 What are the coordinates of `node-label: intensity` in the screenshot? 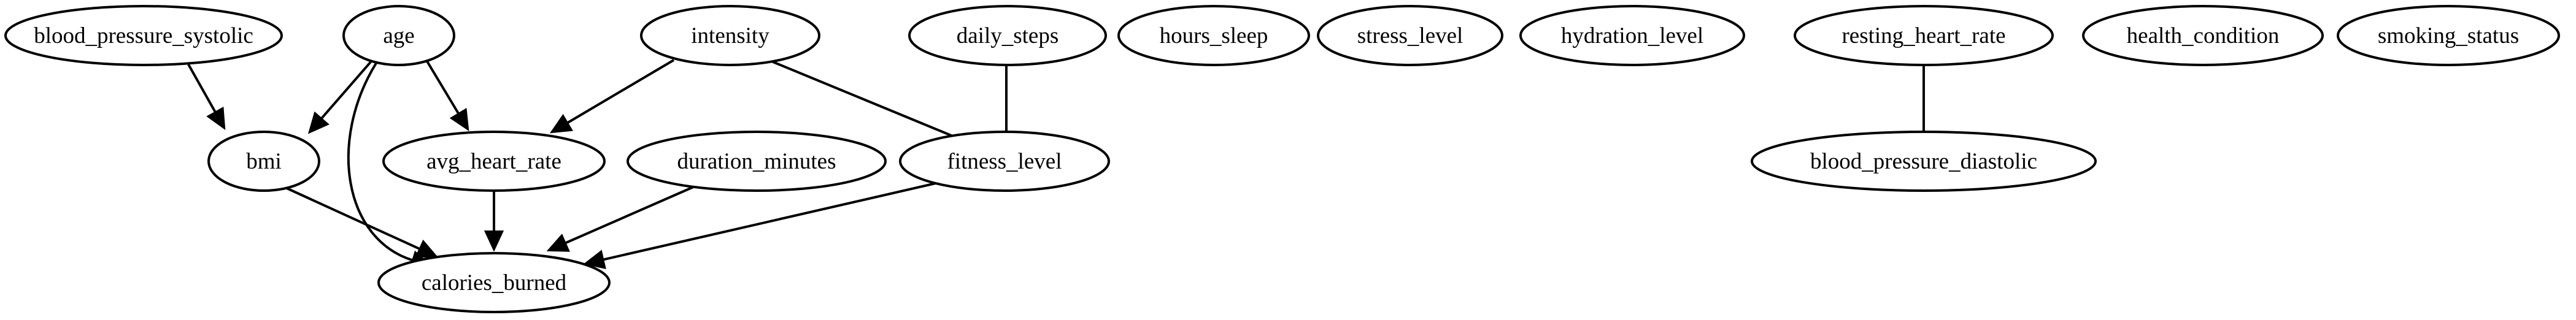 It's located at (730, 35).